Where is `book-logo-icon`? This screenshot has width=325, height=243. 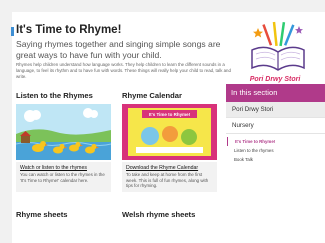
book-logo-icon is located at coordinates (278, 46).